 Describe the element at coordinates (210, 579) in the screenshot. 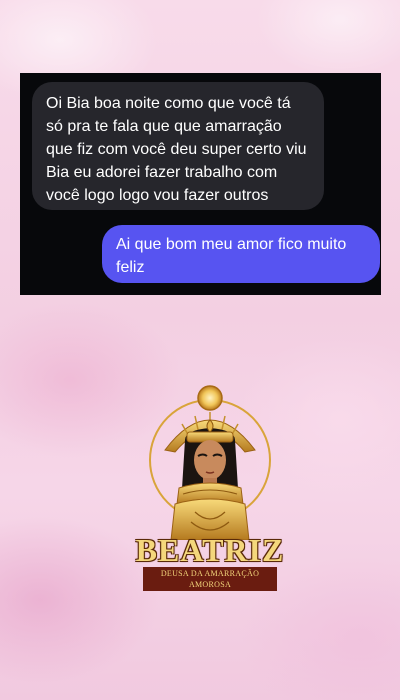

I see `brand-tagline: DEUSA DA AMARRAÇÃO AMOROSA` at that location.